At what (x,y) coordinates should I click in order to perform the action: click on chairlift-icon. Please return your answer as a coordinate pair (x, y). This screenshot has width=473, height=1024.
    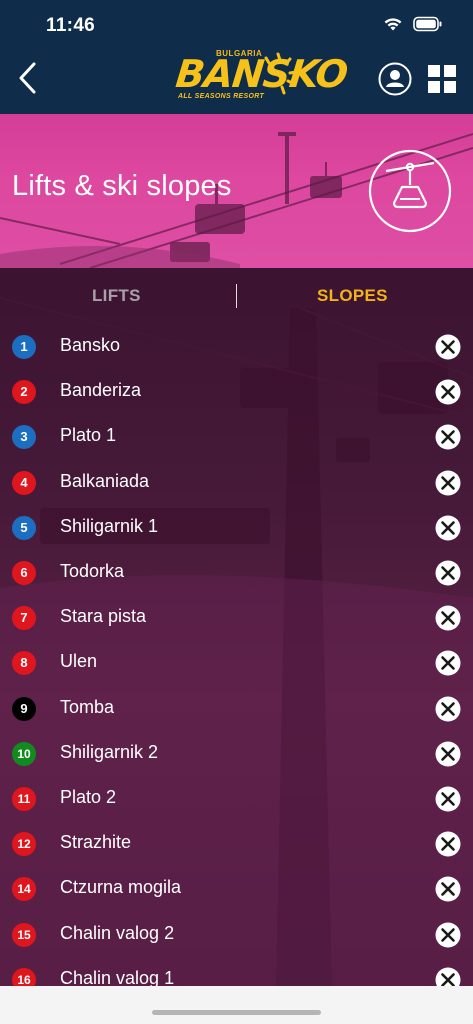
    Looking at the image, I should click on (410, 191).